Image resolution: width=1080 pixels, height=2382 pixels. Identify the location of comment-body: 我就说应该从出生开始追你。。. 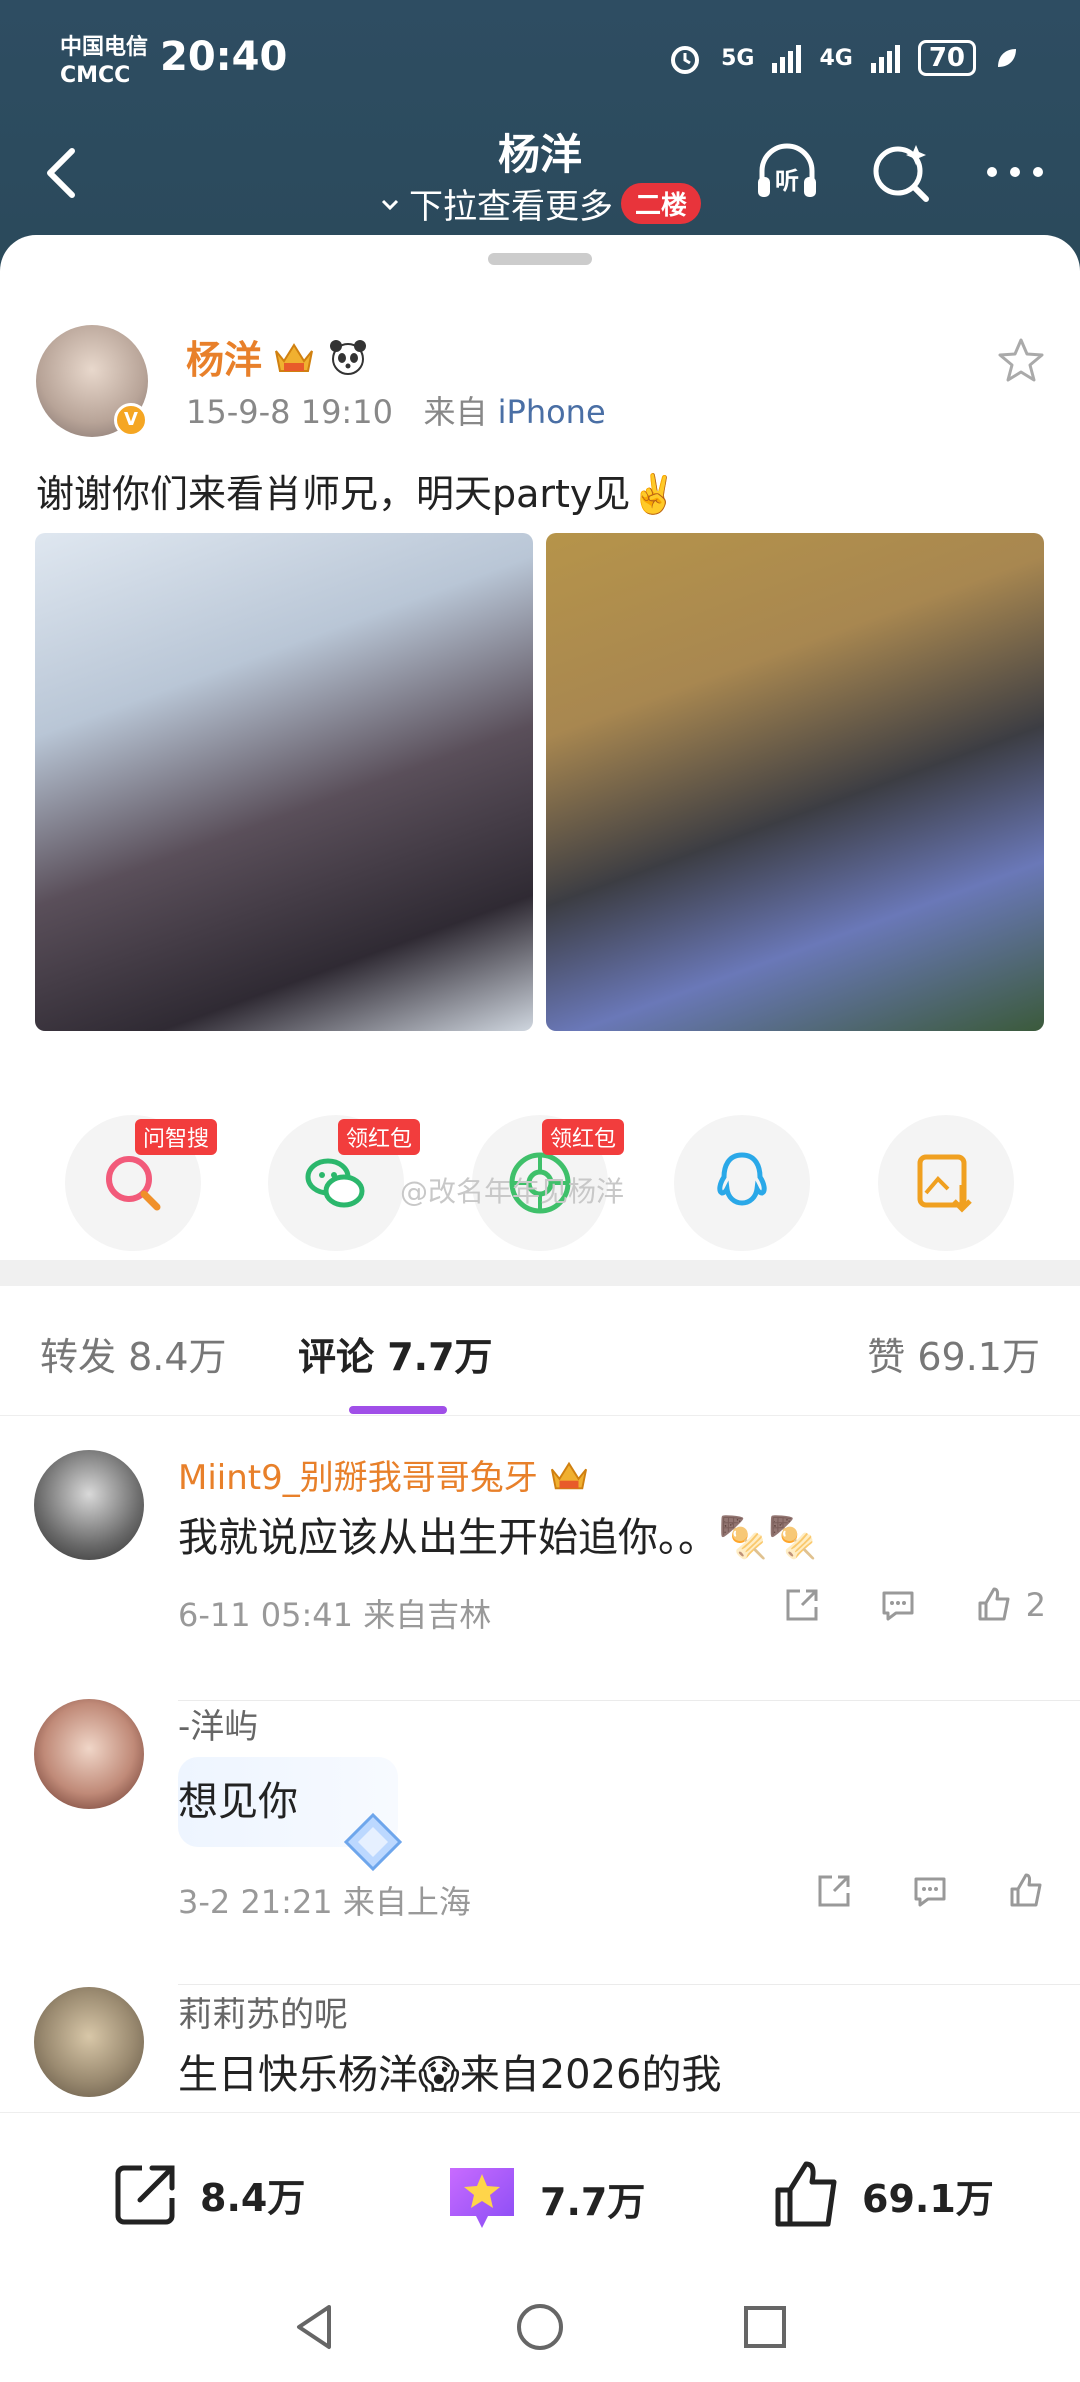
(448, 1538).